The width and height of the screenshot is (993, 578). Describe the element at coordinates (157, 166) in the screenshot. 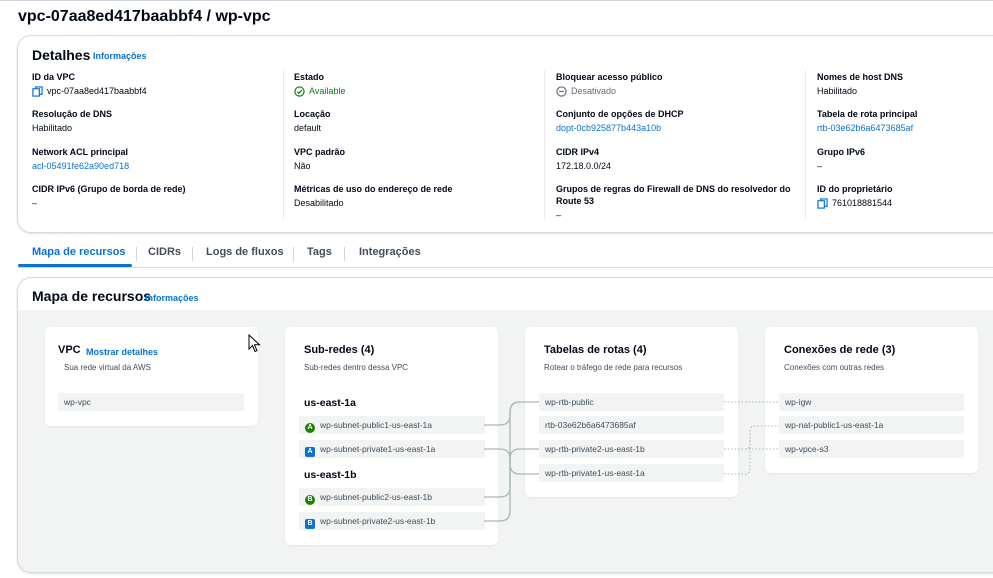

I see `network-acl-link: acl-05491fe62a90ed718` at that location.